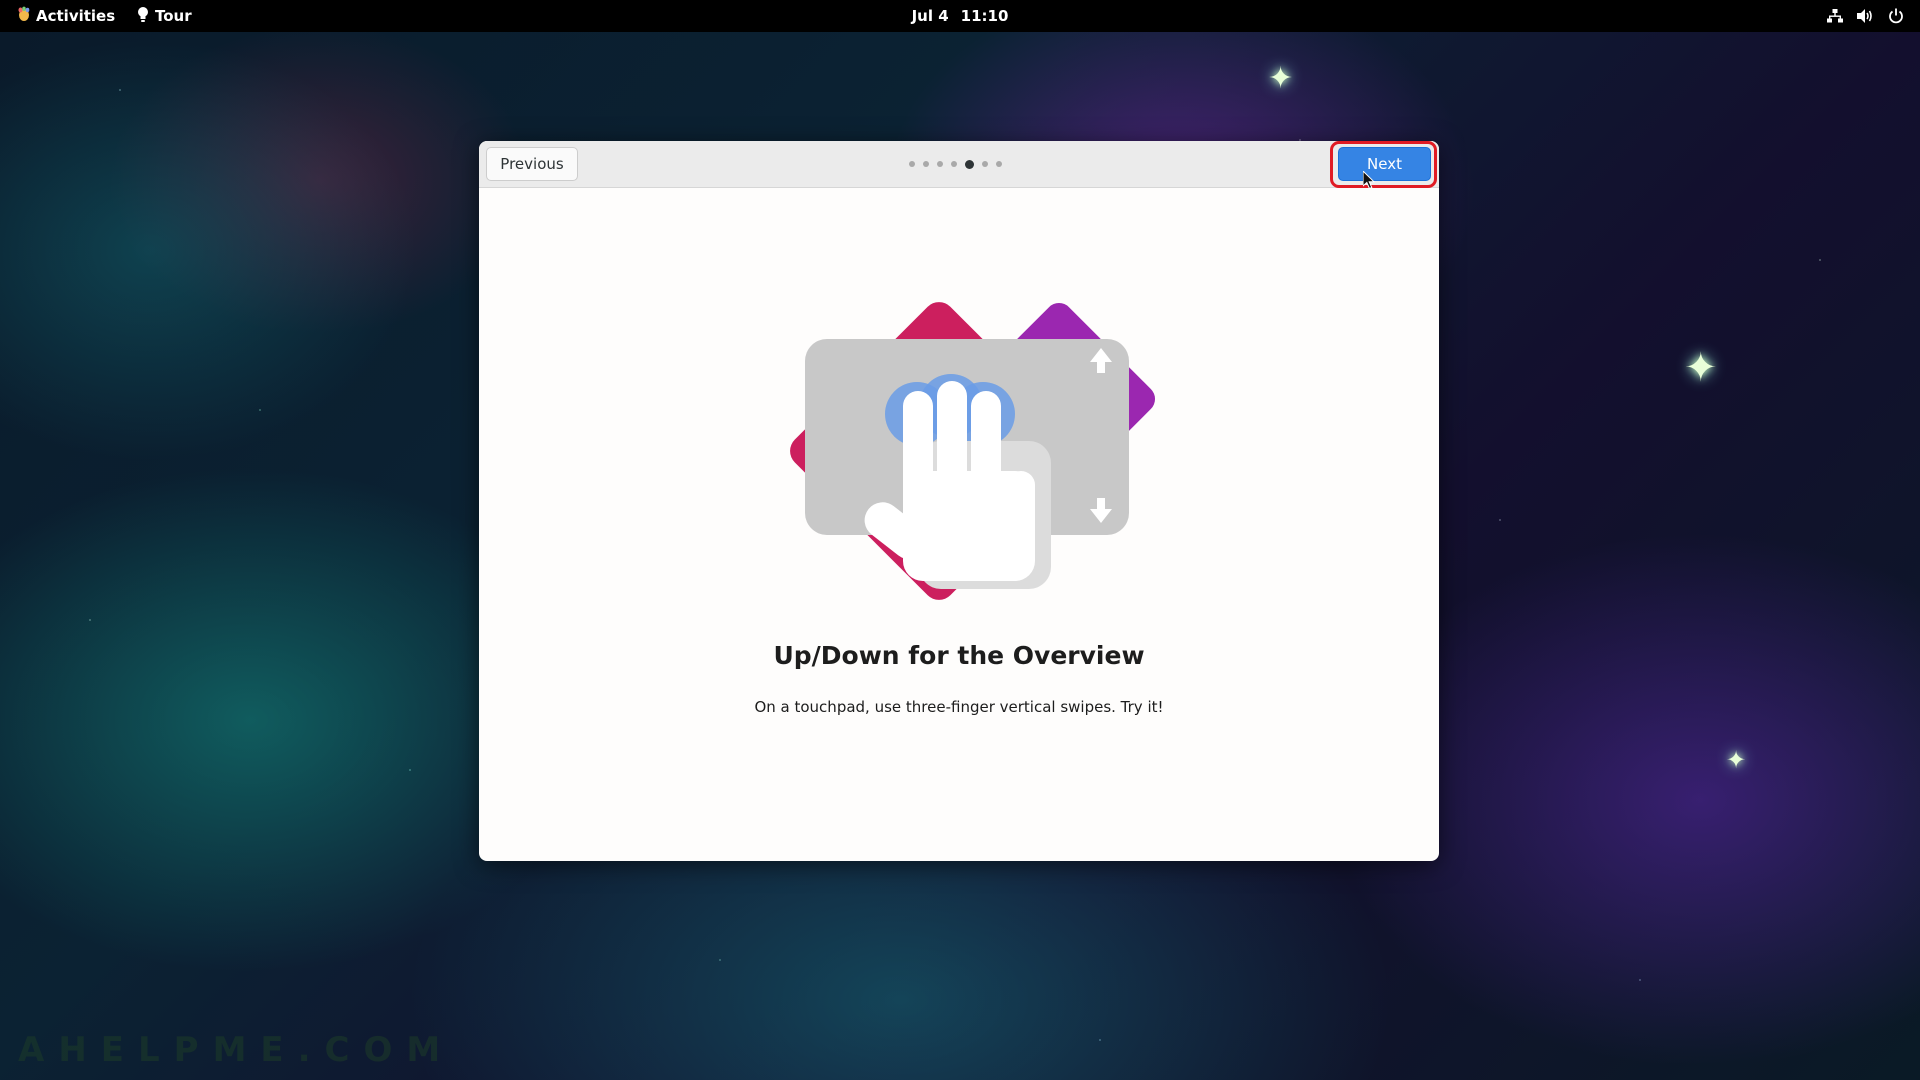 This screenshot has height=1080, width=1920. What do you see at coordinates (1369, 181) in the screenshot?
I see `mouse-cursor-icon` at bounding box center [1369, 181].